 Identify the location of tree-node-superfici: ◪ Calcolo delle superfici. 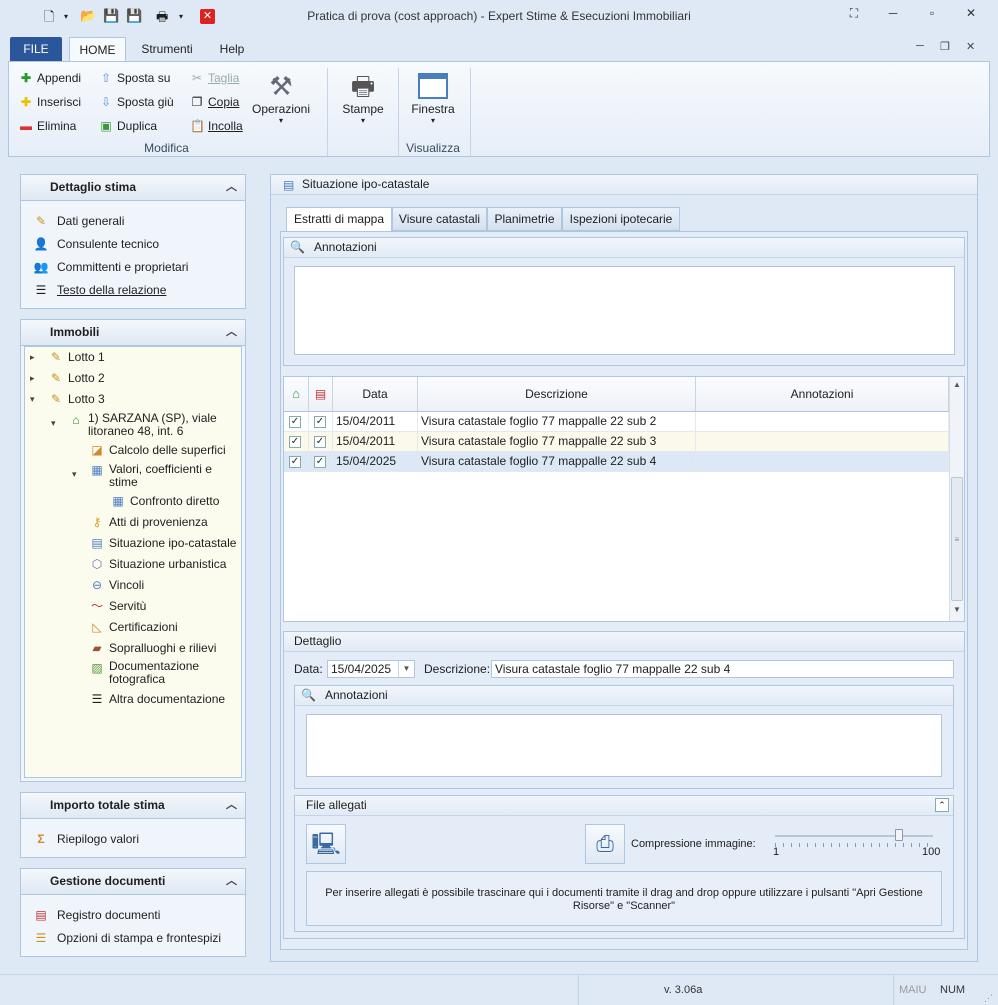
(157, 450).